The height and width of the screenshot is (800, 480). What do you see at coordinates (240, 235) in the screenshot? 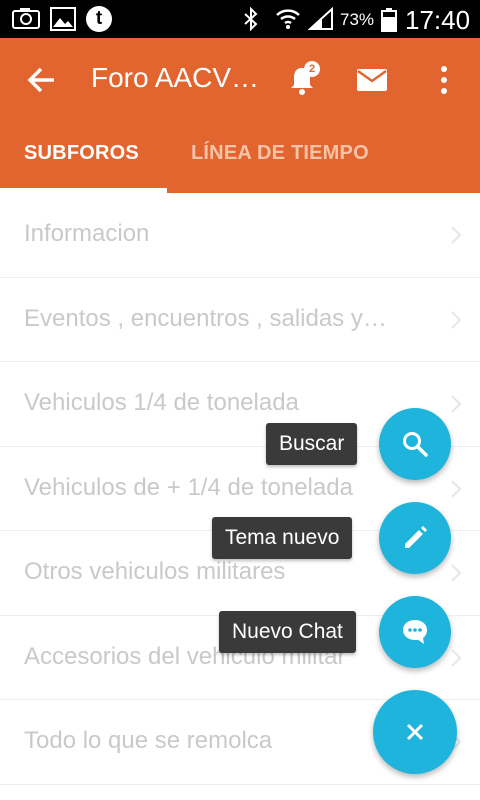
I see `list-item: Informacion` at bounding box center [240, 235].